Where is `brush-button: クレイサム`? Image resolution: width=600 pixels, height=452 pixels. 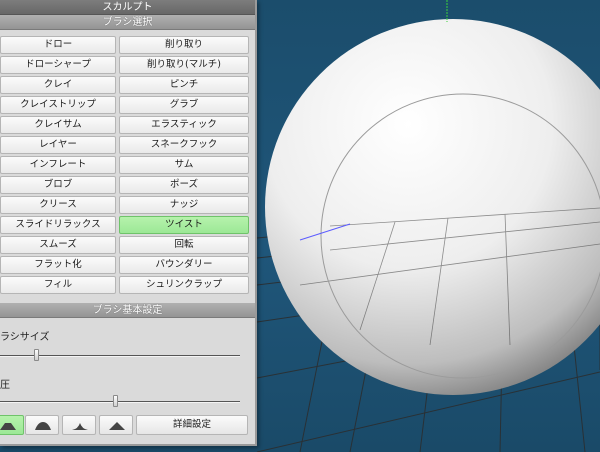
brush-button: クレイサム is located at coordinates (58, 125).